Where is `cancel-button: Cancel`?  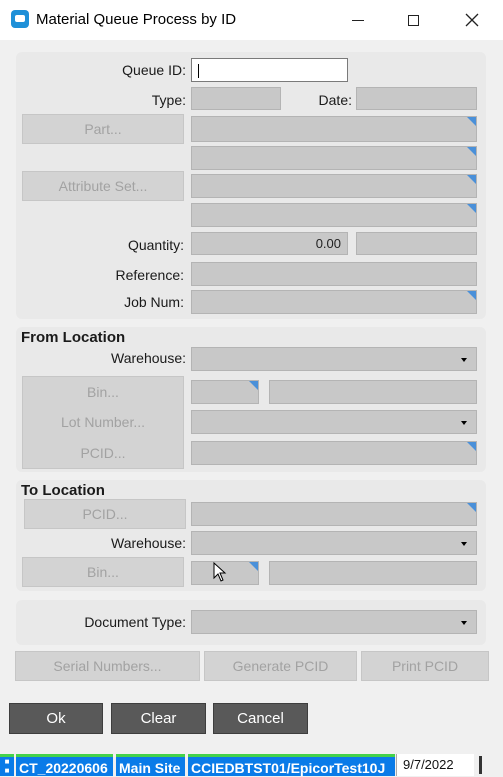
cancel-button: Cancel is located at coordinates (260, 718).